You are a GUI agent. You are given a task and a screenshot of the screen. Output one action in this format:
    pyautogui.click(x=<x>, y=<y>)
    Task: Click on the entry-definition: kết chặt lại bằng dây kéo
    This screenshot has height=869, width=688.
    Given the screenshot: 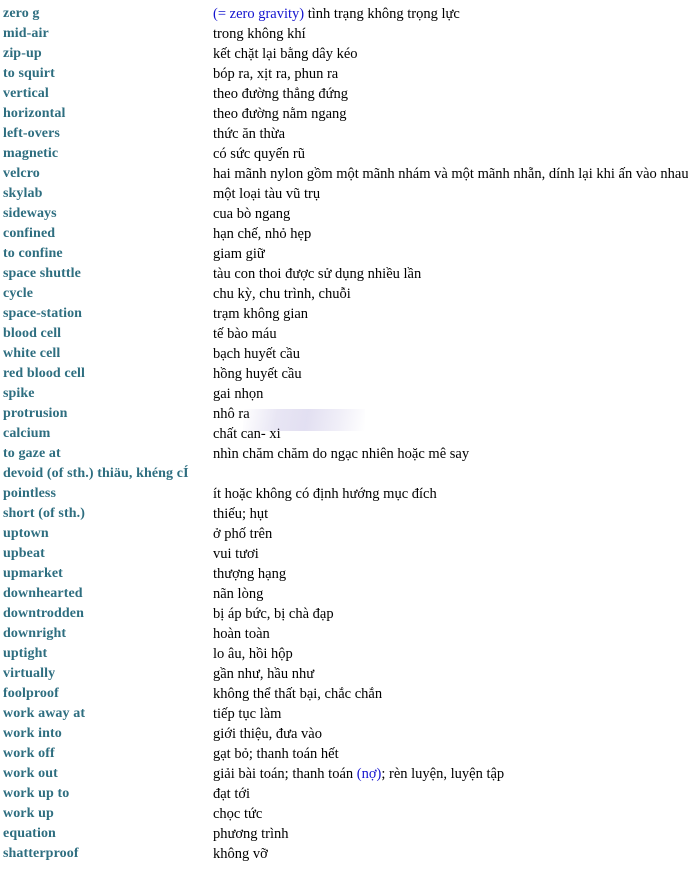 What is the action you would take?
    pyautogui.click(x=285, y=54)
    